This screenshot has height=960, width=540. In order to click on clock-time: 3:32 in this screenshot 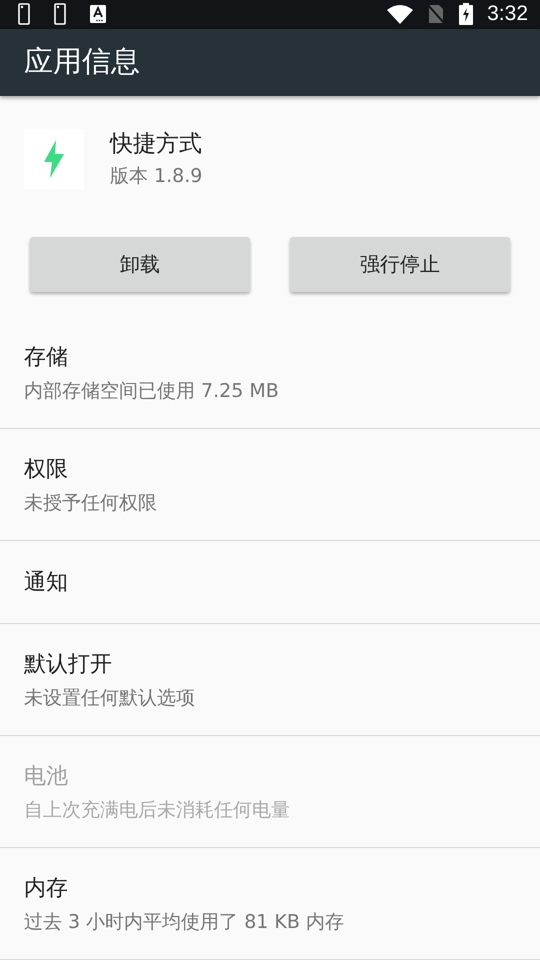, I will do `click(507, 14)`.